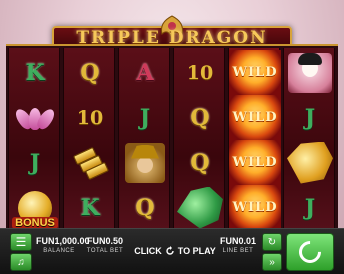 This screenshot has height=274, width=344. I want to click on total-bet-display: FUN0.50 TOTAL BET, so click(105, 252).